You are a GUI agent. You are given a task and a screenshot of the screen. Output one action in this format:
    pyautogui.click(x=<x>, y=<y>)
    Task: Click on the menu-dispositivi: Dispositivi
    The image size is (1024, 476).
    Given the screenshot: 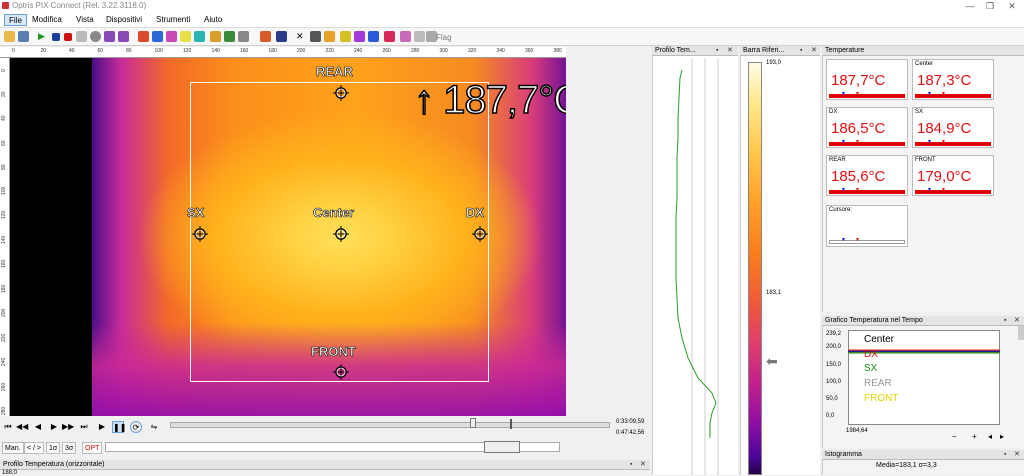 What is the action you would take?
    pyautogui.click(x=124, y=20)
    